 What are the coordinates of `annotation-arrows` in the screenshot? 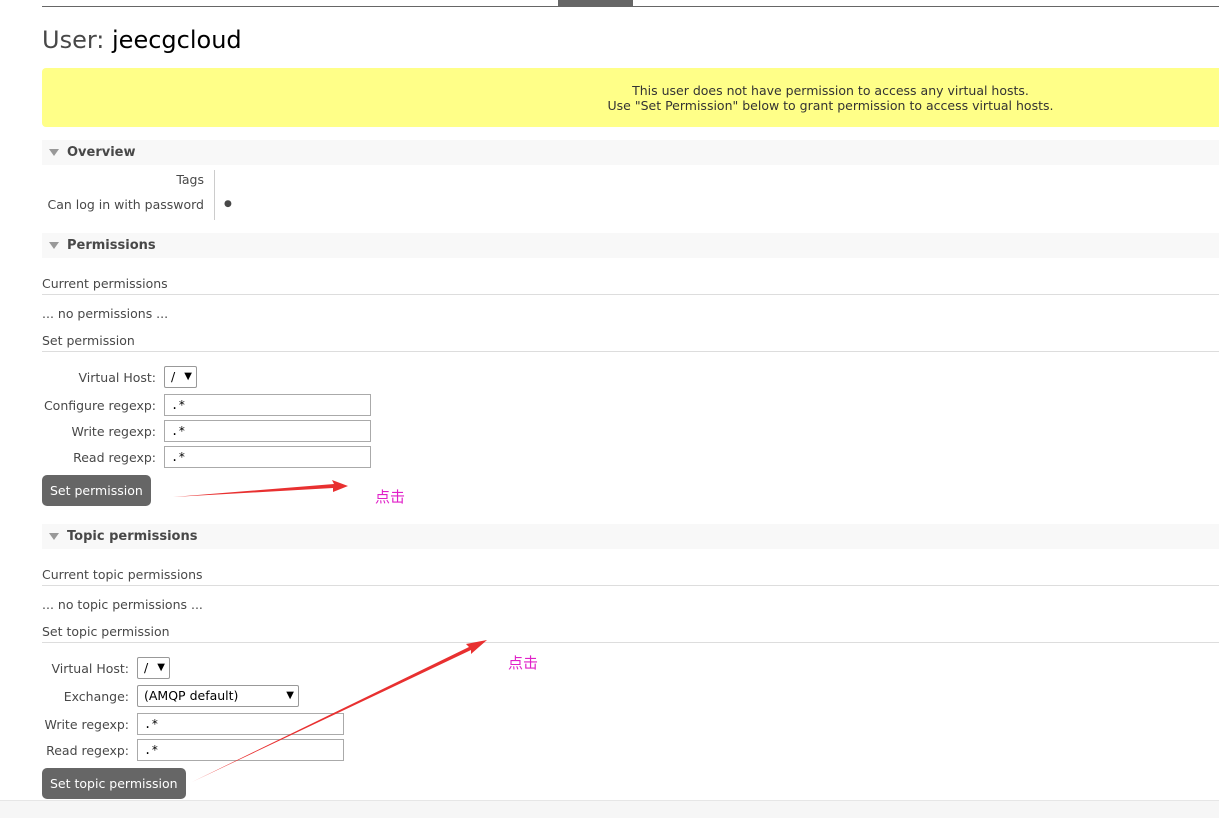 It's located at (330, 631).